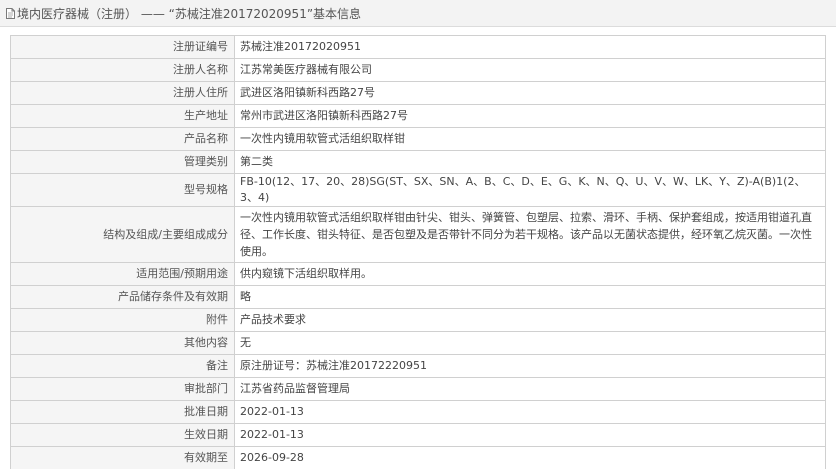 The image size is (836, 469). I want to click on row-value: 原注册证号：苏械注准20172220951, so click(530, 366).